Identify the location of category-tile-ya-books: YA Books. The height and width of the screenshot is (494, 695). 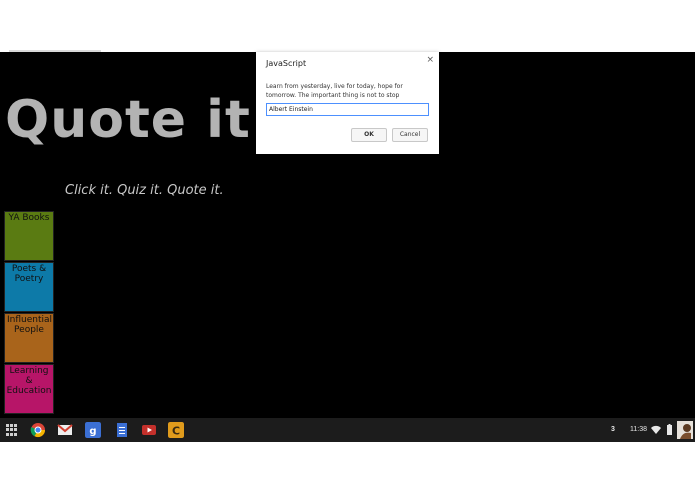
(29, 236).